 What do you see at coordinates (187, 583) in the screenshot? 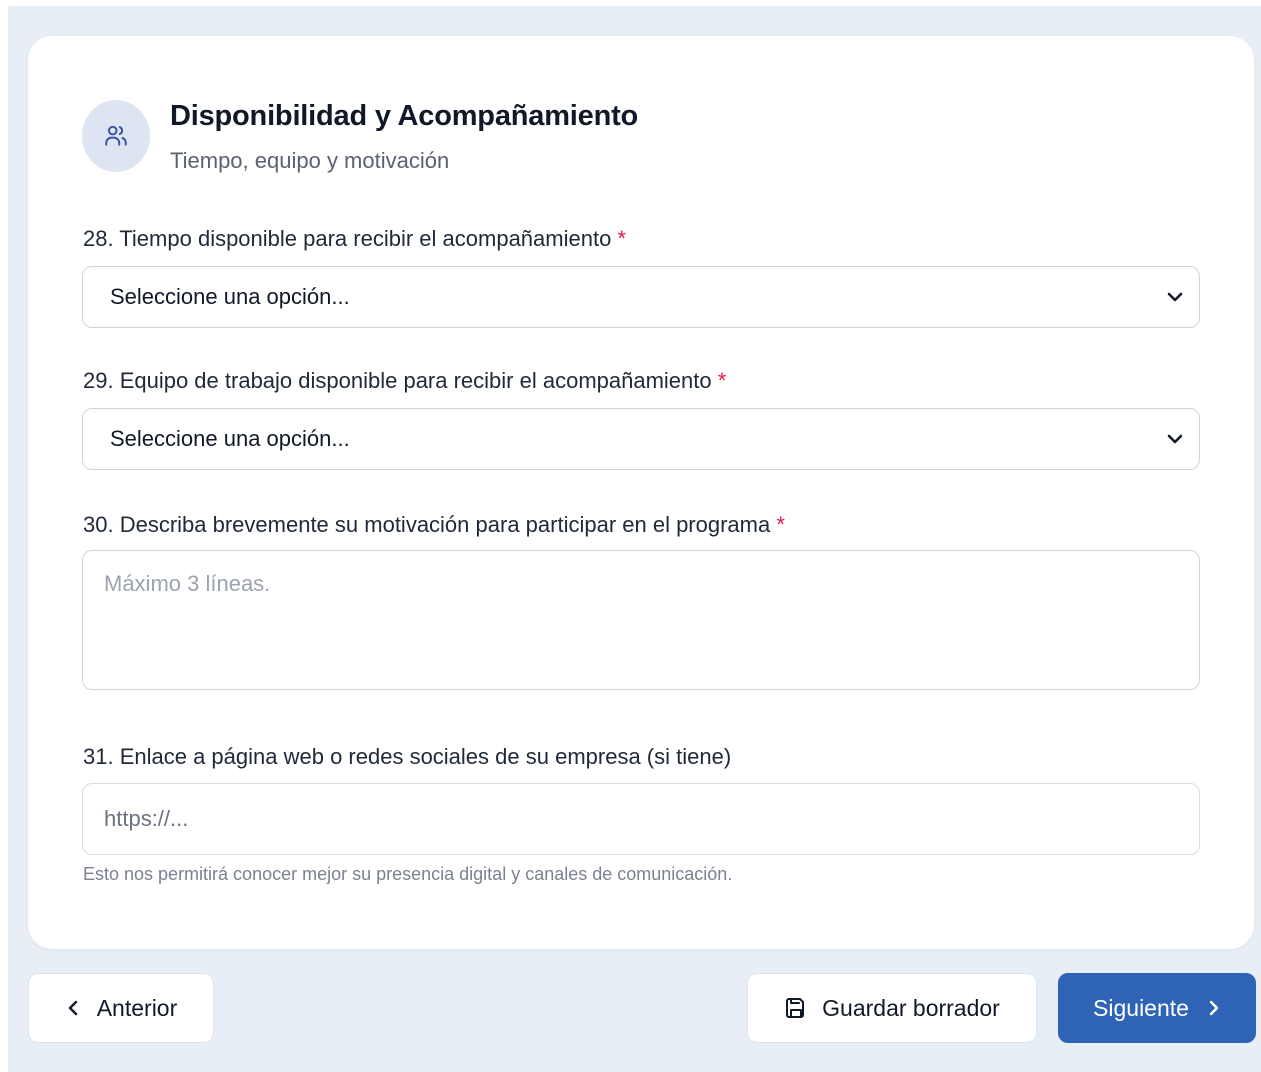
I see `textarea-placeholder: Máximo 3 líneas.` at bounding box center [187, 583].